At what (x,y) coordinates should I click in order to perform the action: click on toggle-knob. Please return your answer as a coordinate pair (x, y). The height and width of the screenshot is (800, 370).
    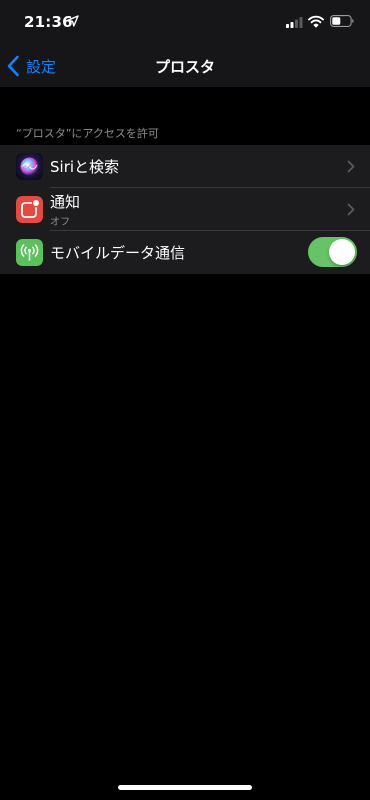
    Looking at the image, I should click on (342, 252).